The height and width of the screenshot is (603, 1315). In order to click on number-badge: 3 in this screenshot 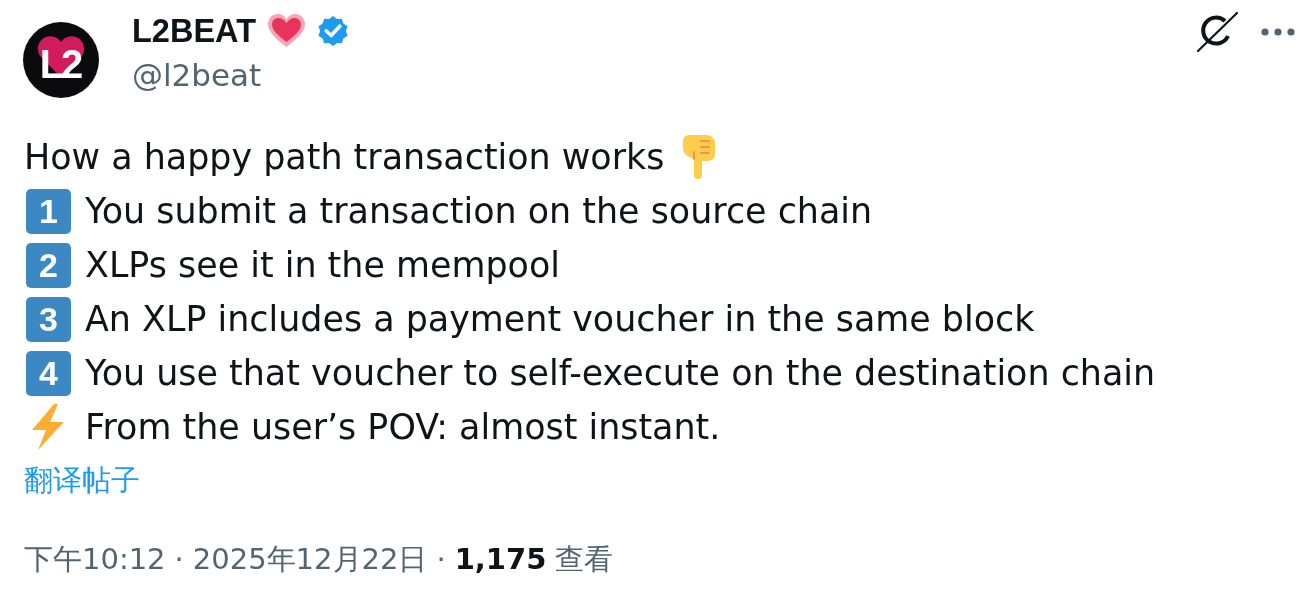, I will do `click(48, 319)`.